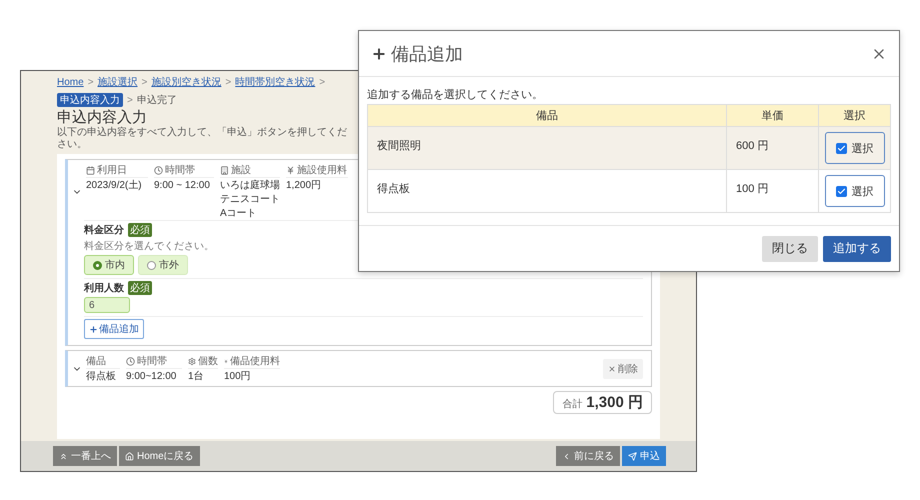 The image size is (920, 500). I want to click on field-value: 2023/9/2(土), so click(114, 186).